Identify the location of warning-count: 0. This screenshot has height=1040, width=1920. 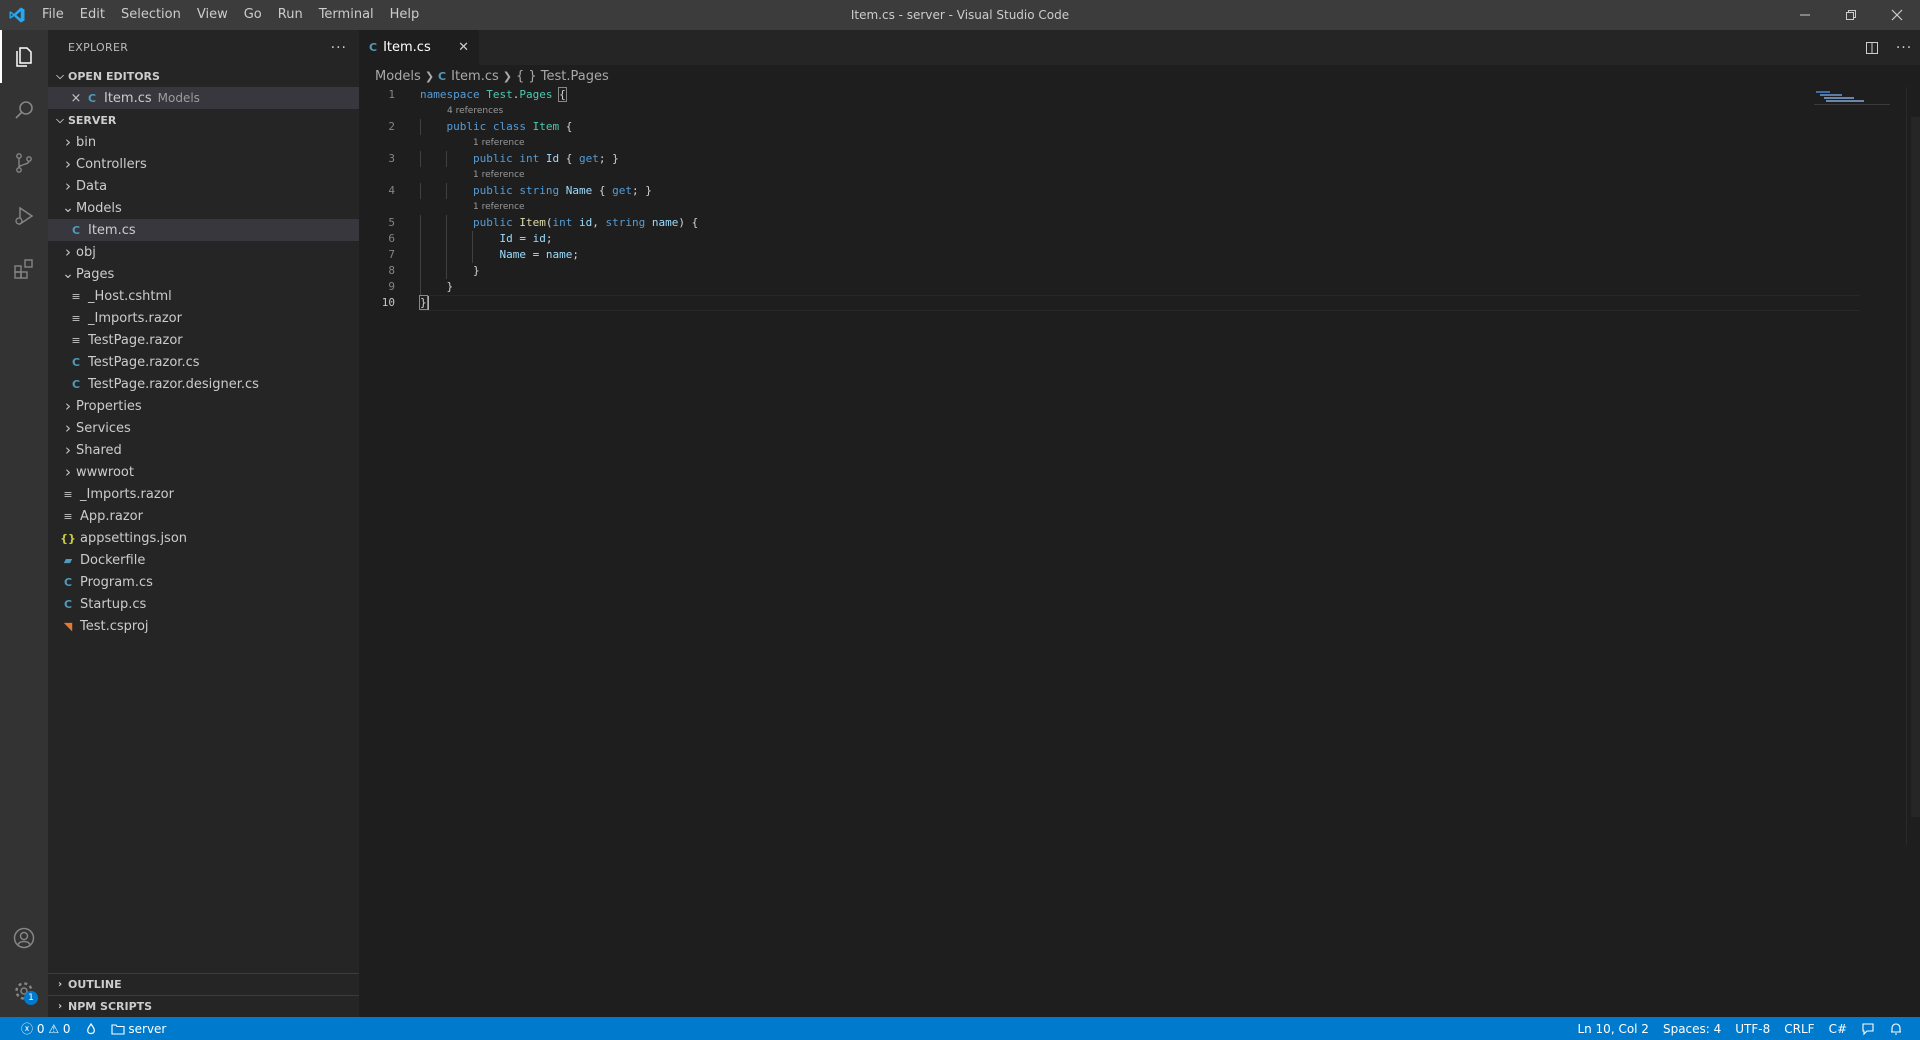
(66, 1028).